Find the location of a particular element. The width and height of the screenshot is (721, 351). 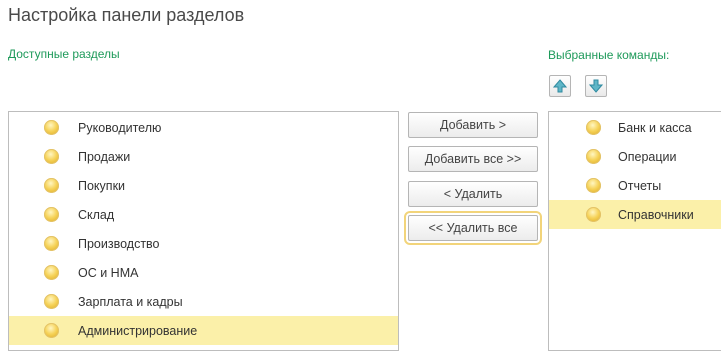

list-item: Операции is located at coordinates (635, 156).